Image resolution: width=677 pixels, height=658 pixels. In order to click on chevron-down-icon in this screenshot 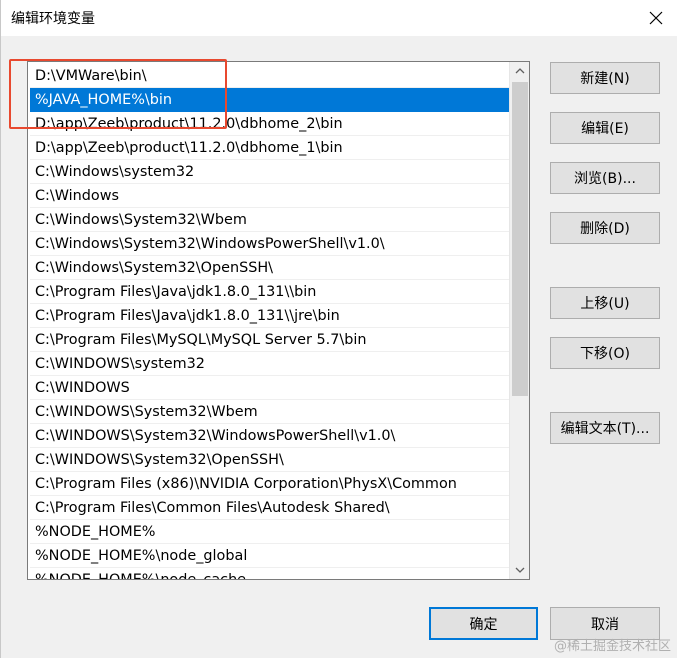, I will do `click(520, 570)`.